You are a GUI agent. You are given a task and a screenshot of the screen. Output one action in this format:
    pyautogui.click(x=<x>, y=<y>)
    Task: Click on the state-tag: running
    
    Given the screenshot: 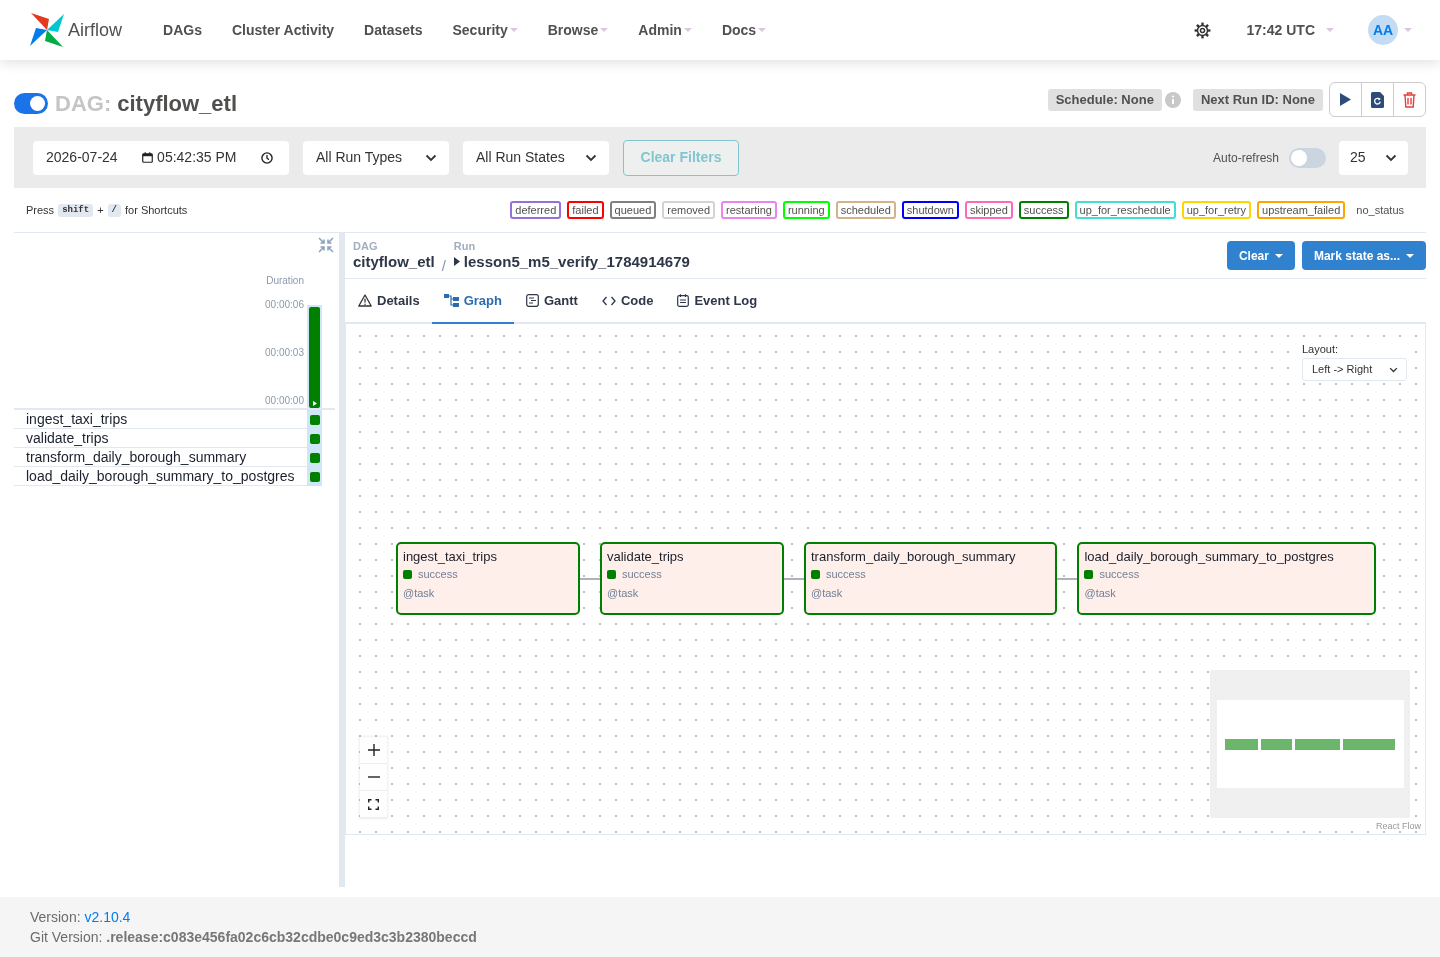 What is the action you would take?
    pyautogui.click(x=806, y=210)
    